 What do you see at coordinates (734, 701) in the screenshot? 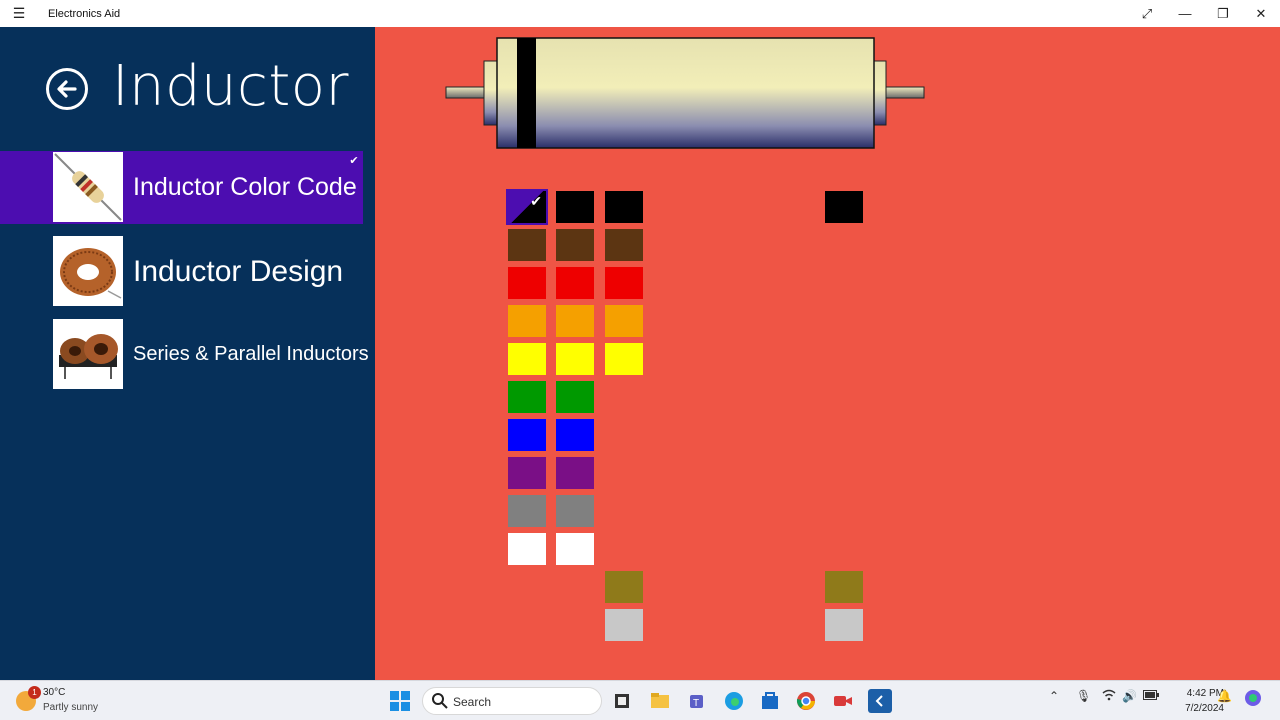
I see `edge-icon` at bounding box center [734, 701].